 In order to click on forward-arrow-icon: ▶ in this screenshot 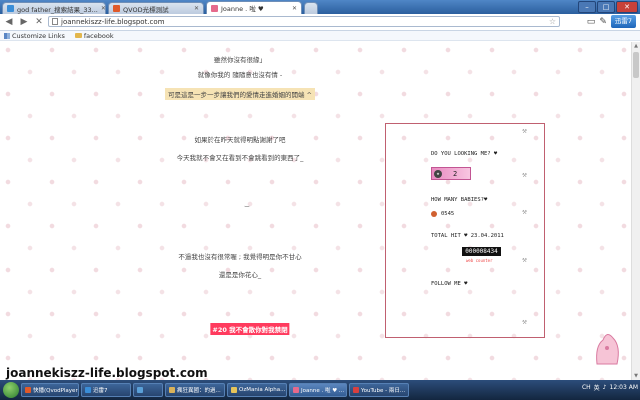, I will do `click(24, 22)`.